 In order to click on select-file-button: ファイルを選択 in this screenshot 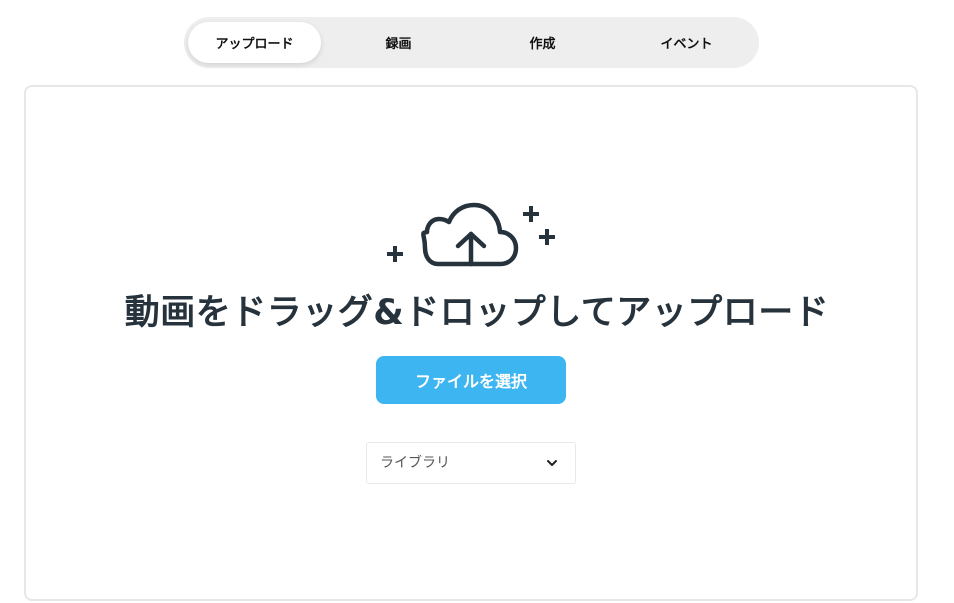, I will do `click(471, 380)`.